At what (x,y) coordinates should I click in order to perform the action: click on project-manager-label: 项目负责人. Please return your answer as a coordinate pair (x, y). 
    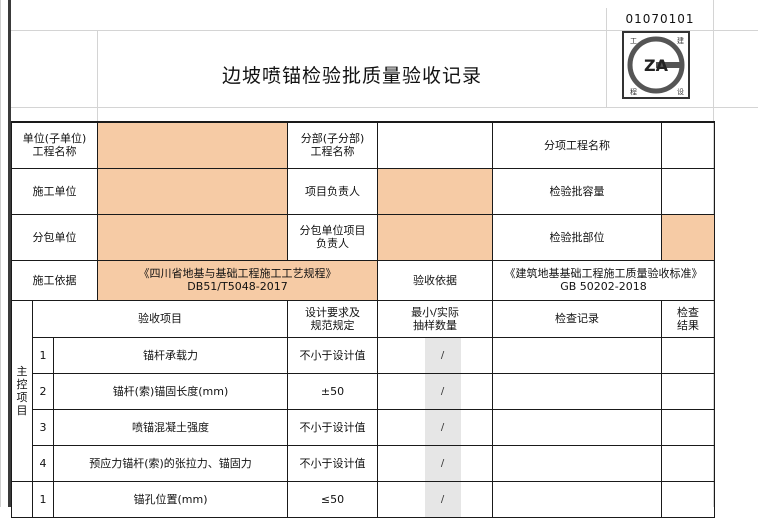
    Looking at the image, I should click on (332, 191).